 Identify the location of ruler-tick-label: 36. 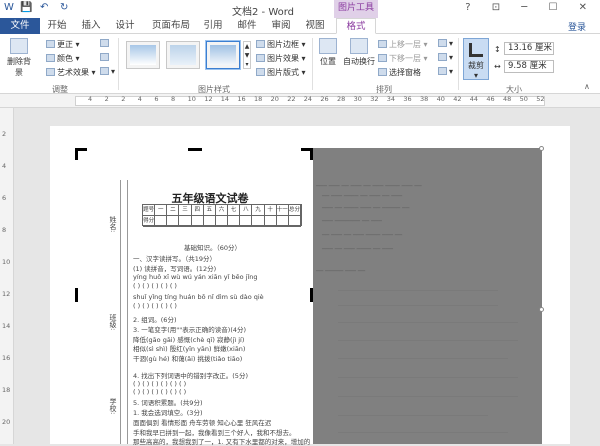
(407, 99).